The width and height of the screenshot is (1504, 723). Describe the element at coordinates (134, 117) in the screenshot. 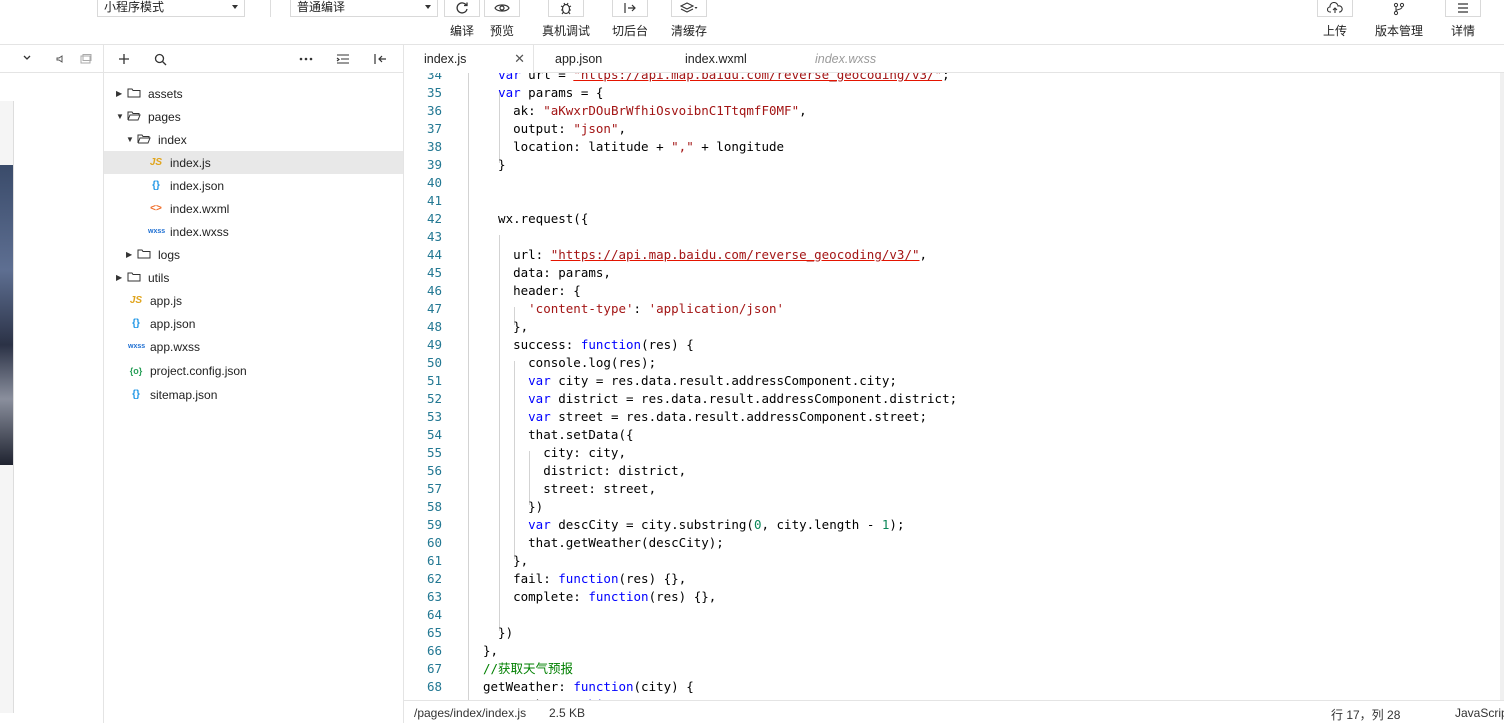

I see `folder-open-icon` at that location.